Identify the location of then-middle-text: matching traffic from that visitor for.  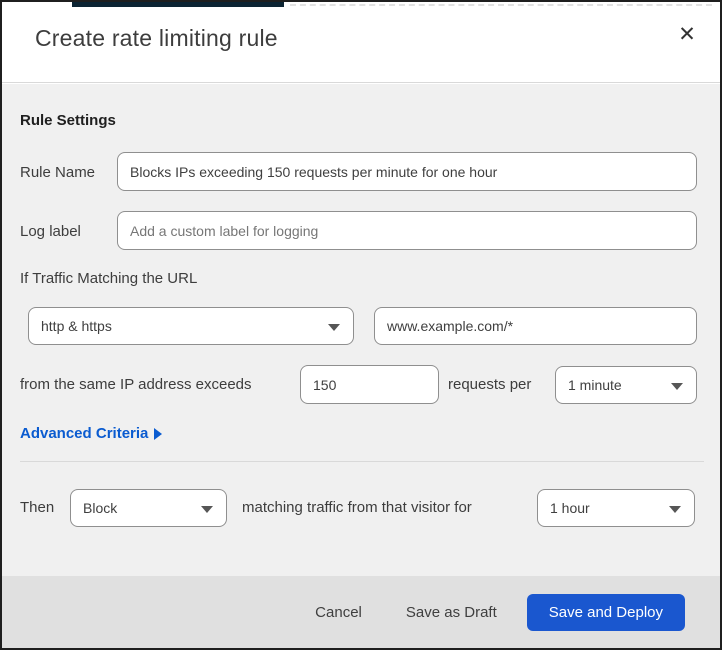
(357, 507).